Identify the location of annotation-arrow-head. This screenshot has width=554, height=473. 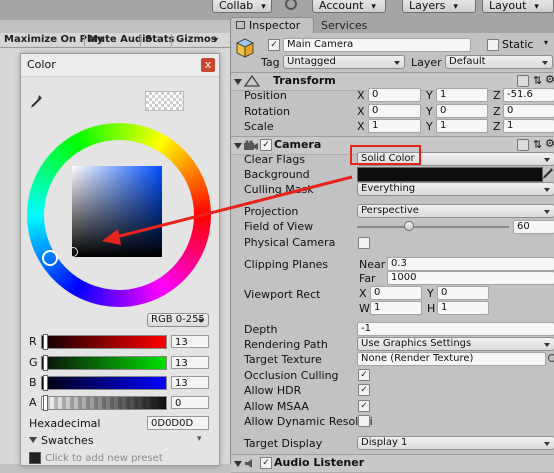
(111, 237).